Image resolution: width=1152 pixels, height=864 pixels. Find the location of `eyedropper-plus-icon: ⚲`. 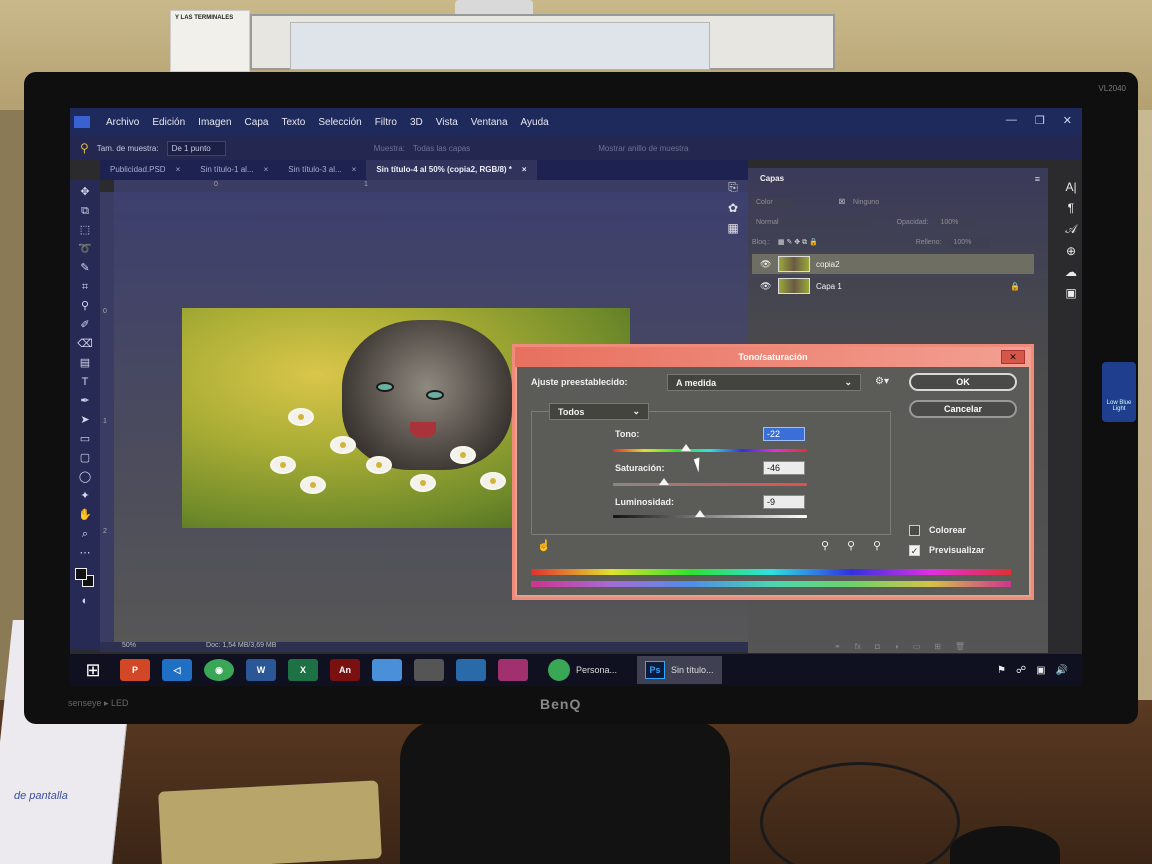

eyedropper-plus-icon: ⚲ is located at coordinates (851, 545).